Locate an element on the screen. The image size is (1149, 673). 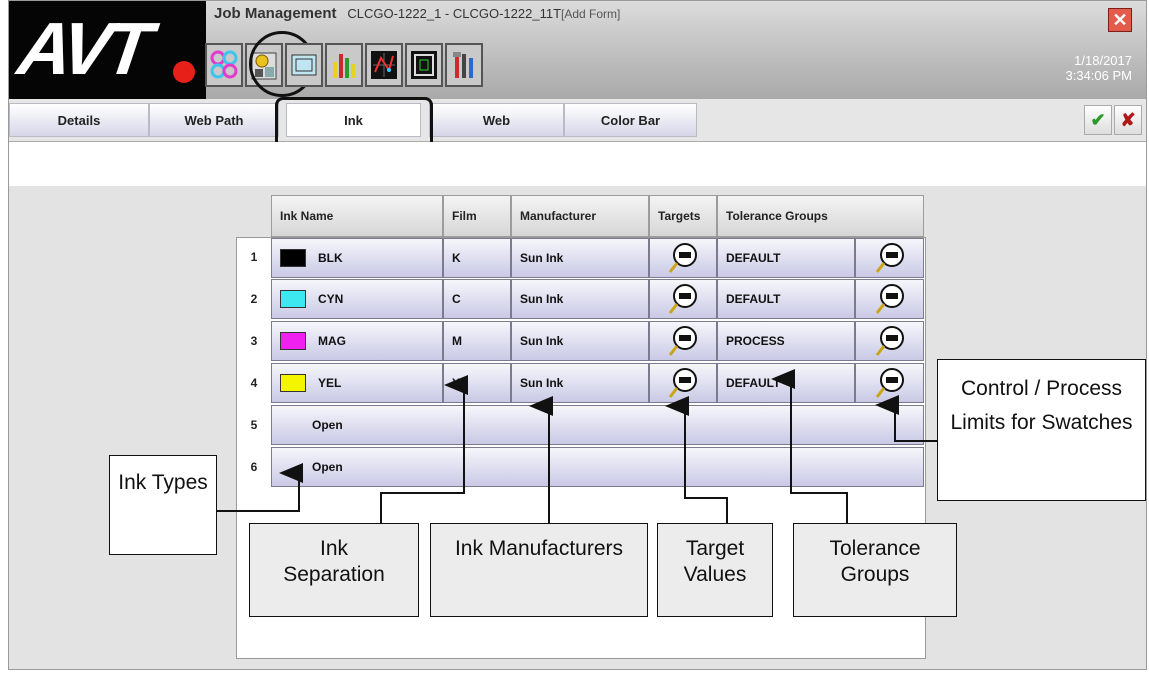
callout-control-limits: Control / Process Limits for Swatches is located at coordinates (1041, 430).